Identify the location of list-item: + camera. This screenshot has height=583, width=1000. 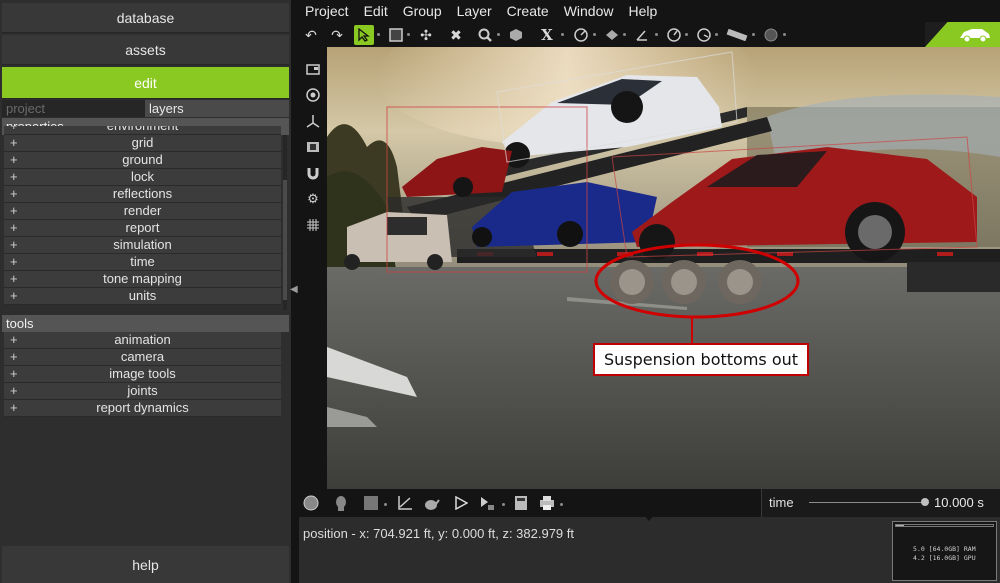
(142, 357).